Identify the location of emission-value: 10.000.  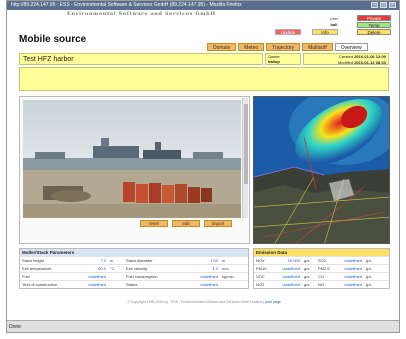
(287, 260).